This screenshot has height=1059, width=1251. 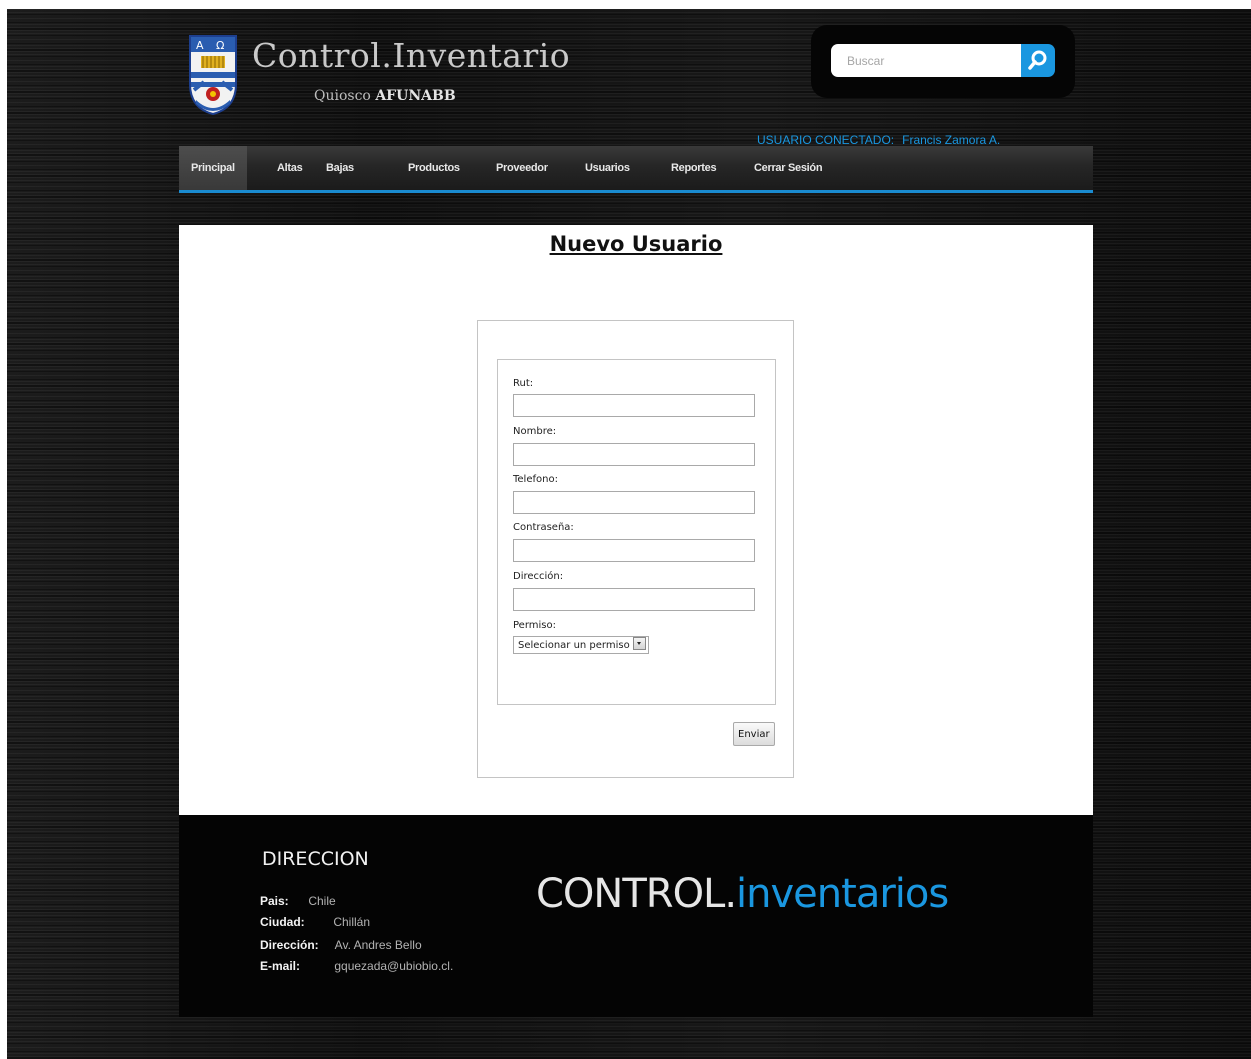 What do you see at coordinates (274, 901) in the screenshot?
I see `footer-key: Pais:` at bounding box center [274, 901].